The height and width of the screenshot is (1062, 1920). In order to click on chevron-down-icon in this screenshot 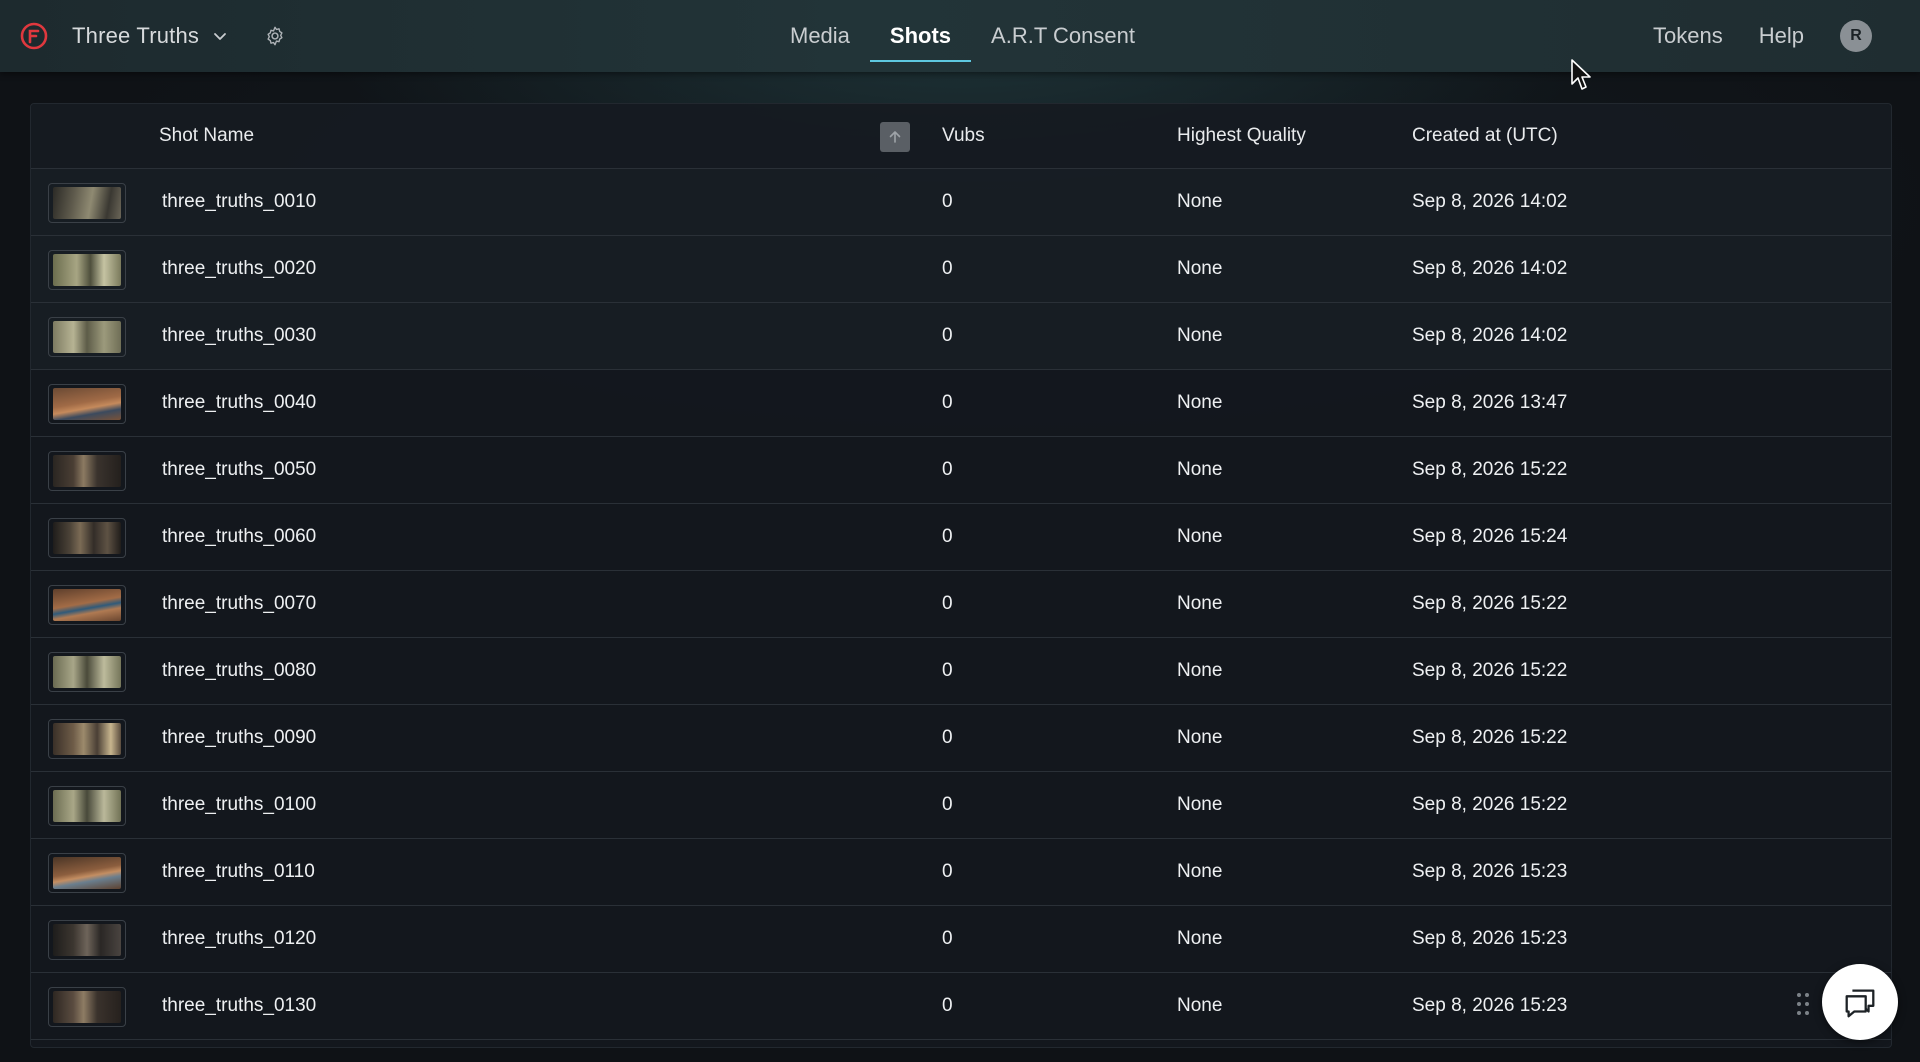, I will do `click(220, 36)`.